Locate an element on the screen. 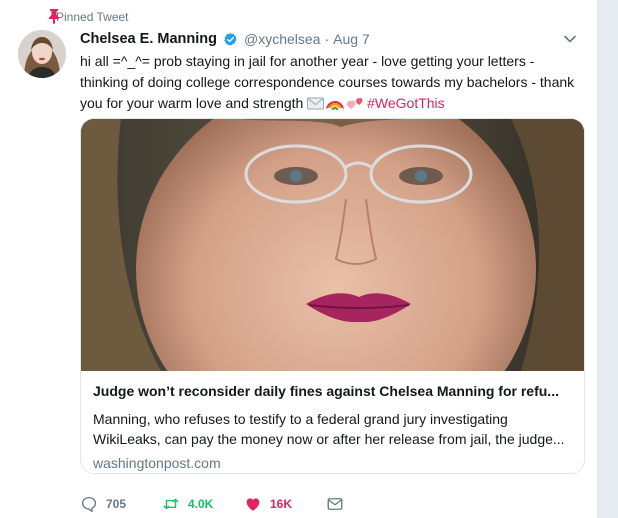 Image resolution: width=618 pixels, height=518 pixels. emoji-group is located at coordinates (335, 103).